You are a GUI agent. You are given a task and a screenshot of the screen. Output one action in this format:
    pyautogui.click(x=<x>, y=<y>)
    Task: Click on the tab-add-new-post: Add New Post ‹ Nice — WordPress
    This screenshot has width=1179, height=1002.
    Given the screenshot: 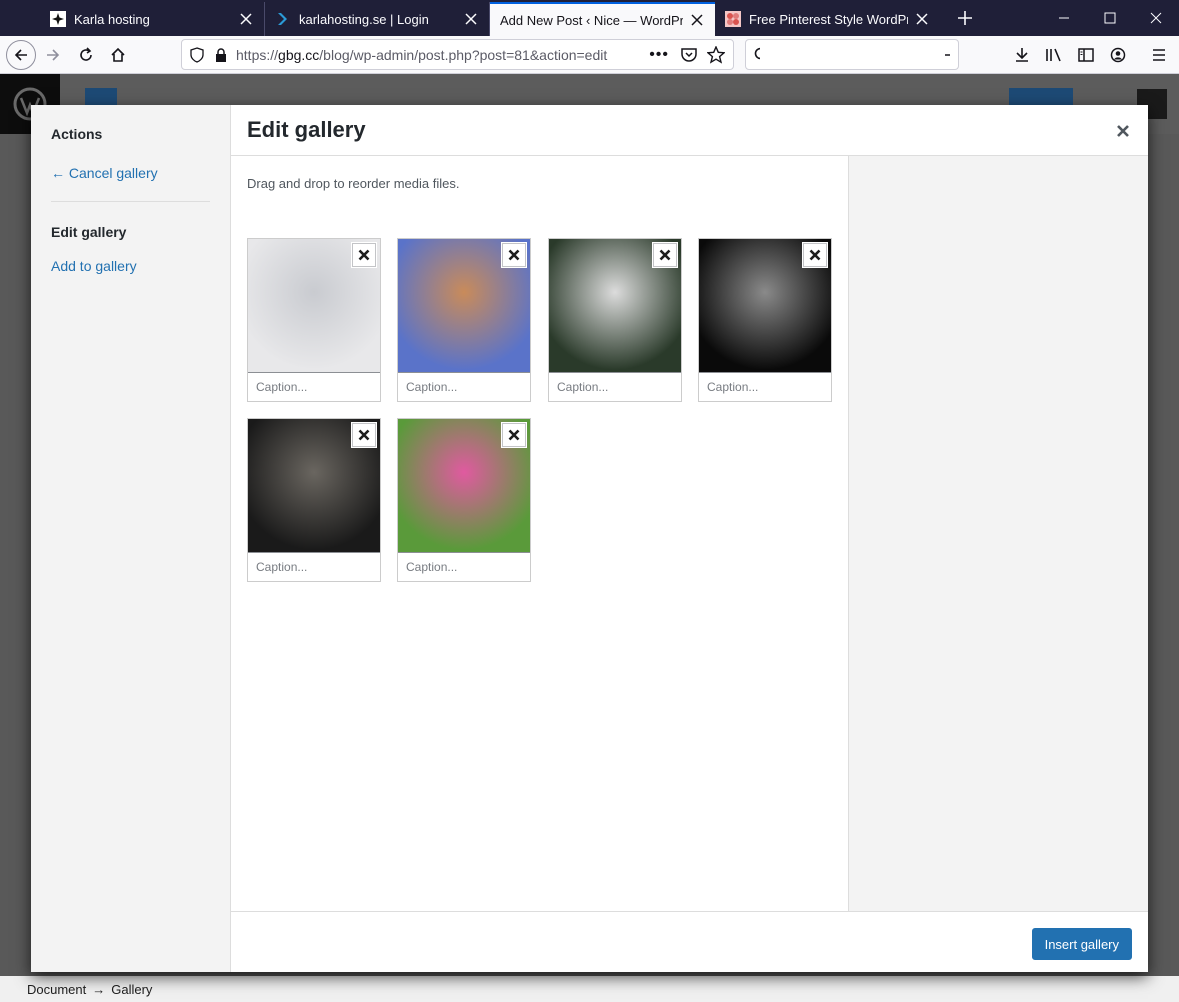 What is the action you would take?
    pyautogui.click(x=602, y=19)
    